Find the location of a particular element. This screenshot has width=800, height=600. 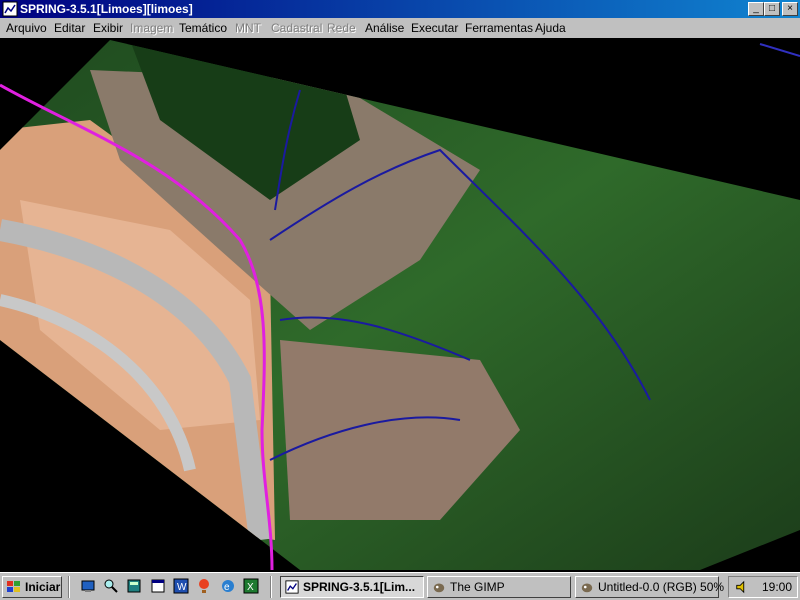

ie-icon: e is located at coordinates (228, 586).